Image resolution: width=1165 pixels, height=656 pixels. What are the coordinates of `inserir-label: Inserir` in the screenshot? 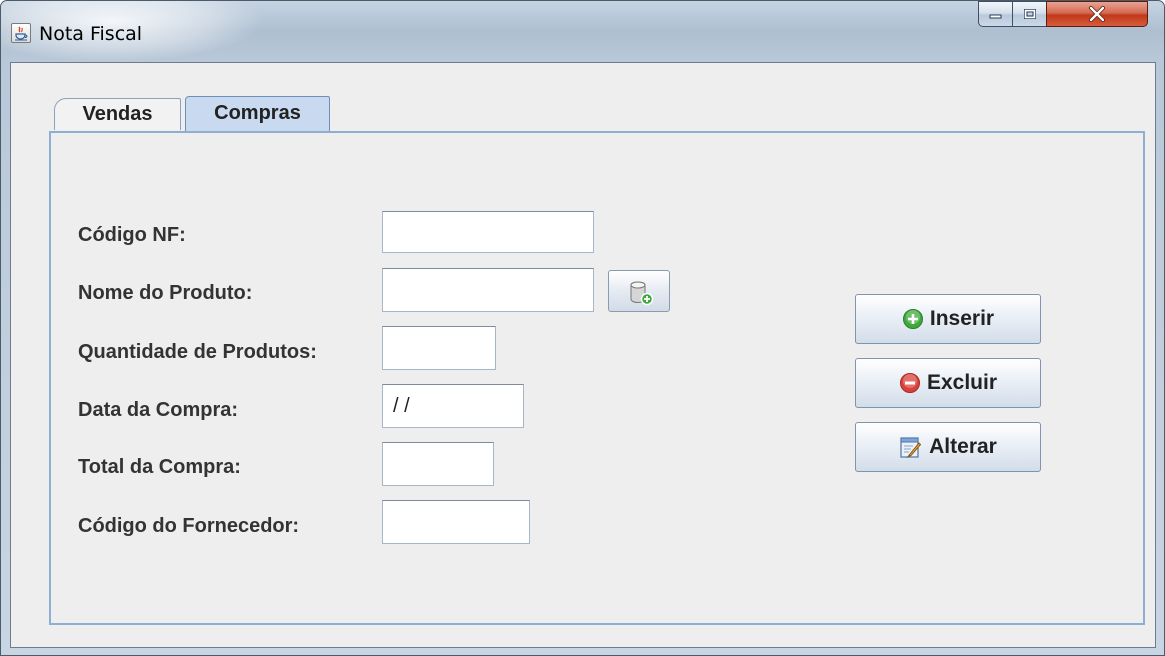 It's located at (962, 318).